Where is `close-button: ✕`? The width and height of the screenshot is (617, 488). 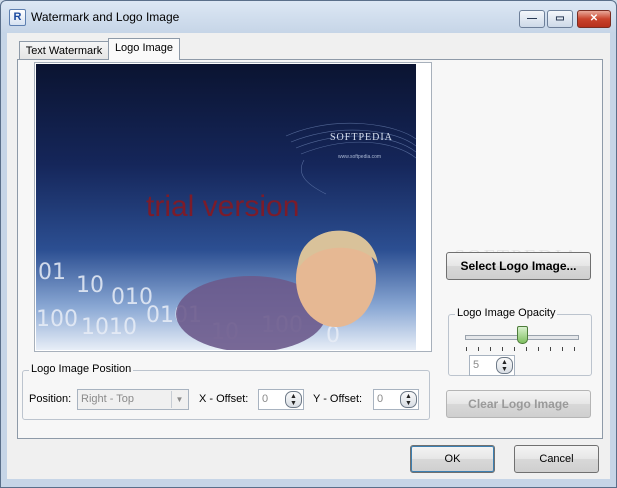 close-button: ✕ is located at coordinates (594, 19).